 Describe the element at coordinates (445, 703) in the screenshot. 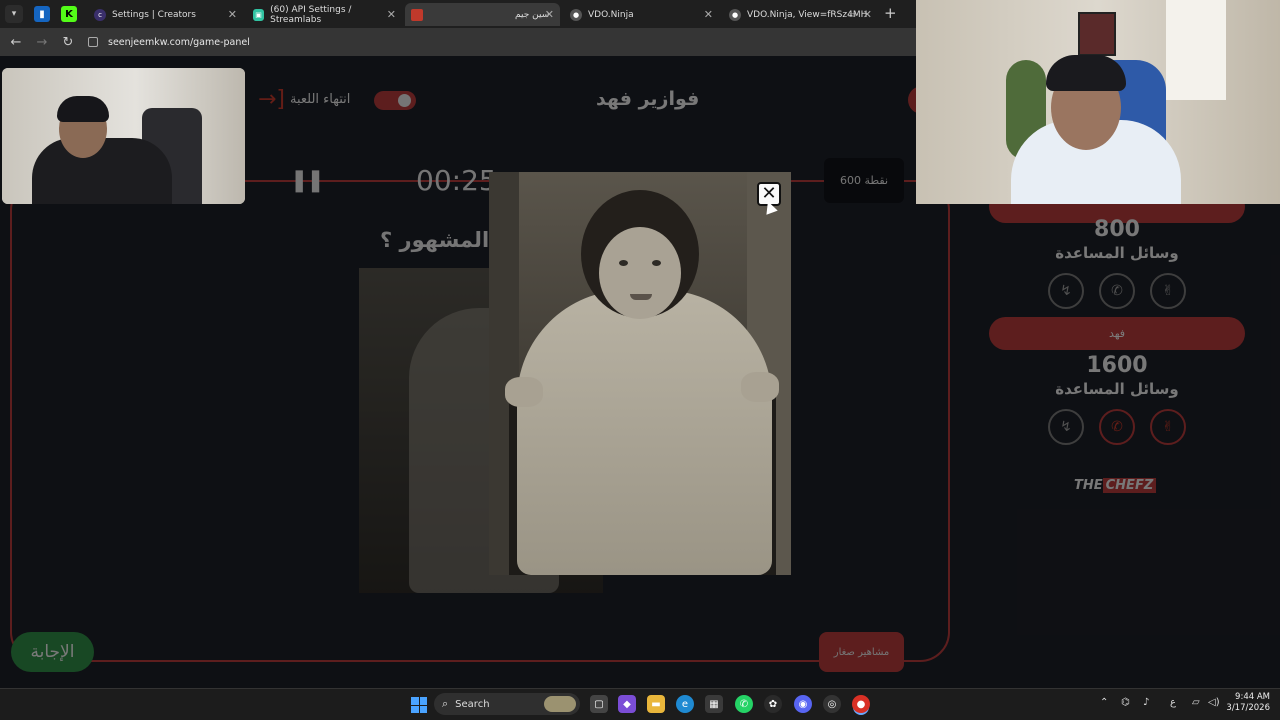

I see `search-icon: ⌕` at that location.